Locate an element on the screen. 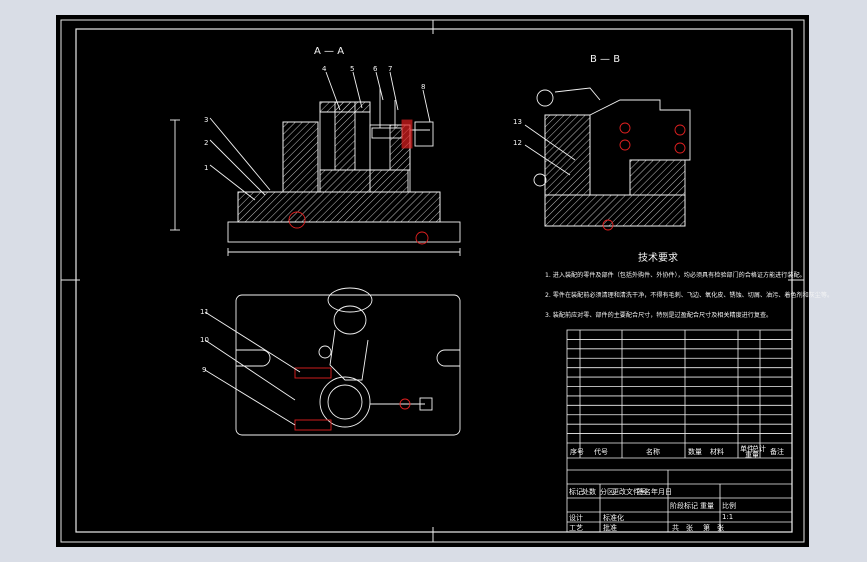 The image size is (867, 562). part-label-2: 2 is located at coordinates (206, 143).